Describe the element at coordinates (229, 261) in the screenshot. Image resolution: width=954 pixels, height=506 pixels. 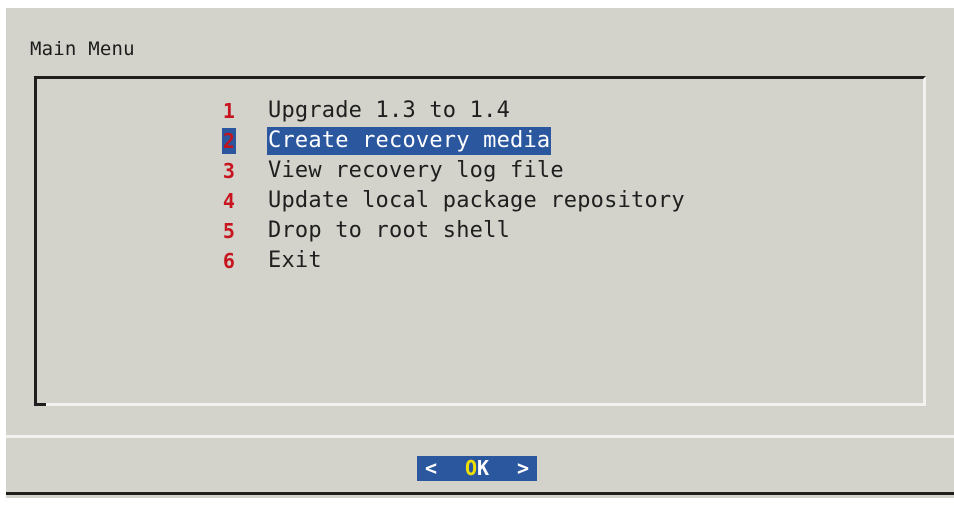
I see `menu-item-tag: 6` at that location.